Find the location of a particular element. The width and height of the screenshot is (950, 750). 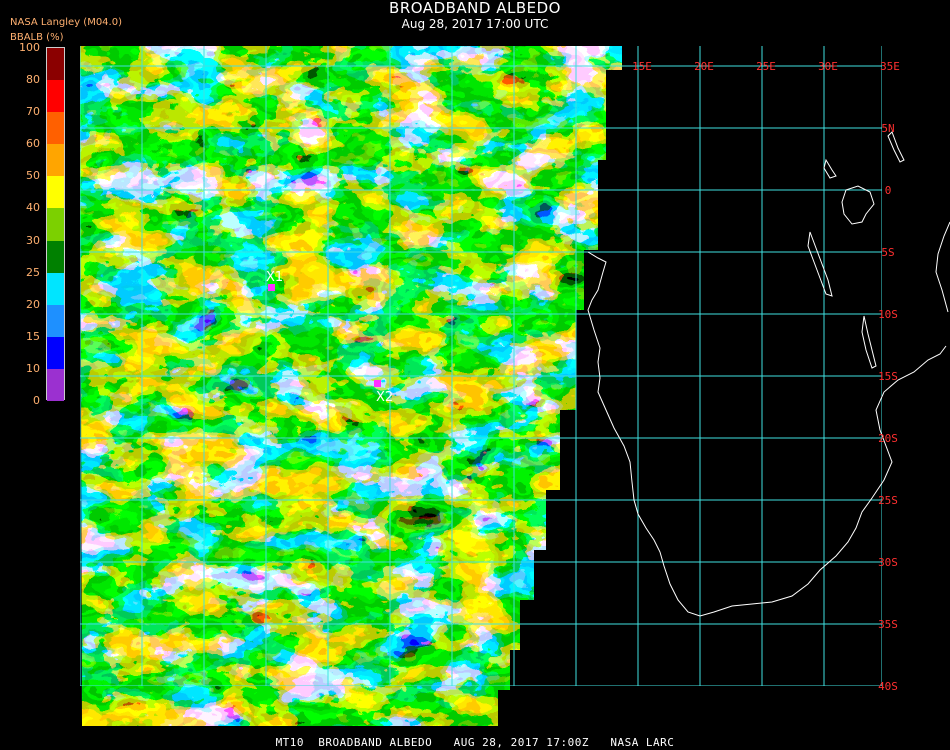

latitude-label: 35S is located at coordinates (888, 624).